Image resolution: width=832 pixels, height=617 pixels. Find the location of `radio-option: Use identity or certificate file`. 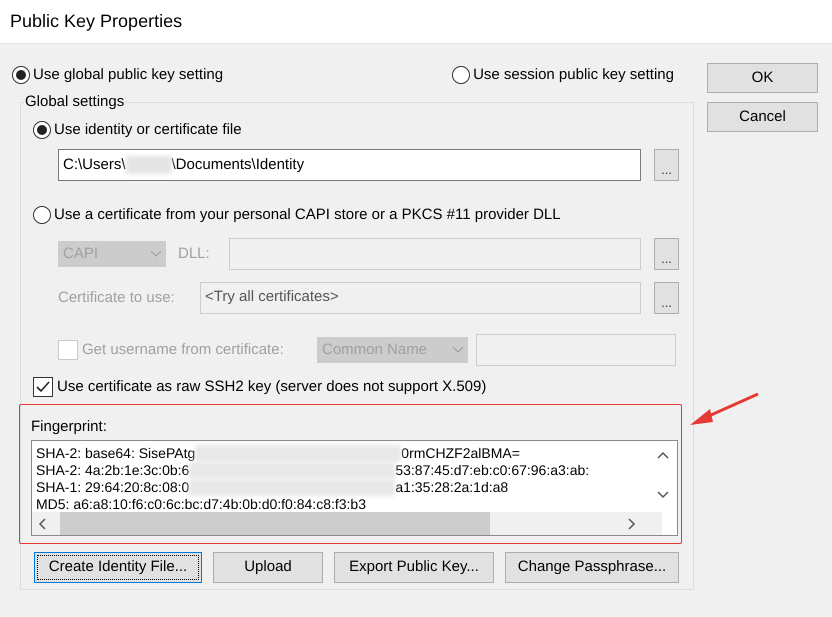

radio-option: Use identity or certificate file is located at coordinates (363, 130).